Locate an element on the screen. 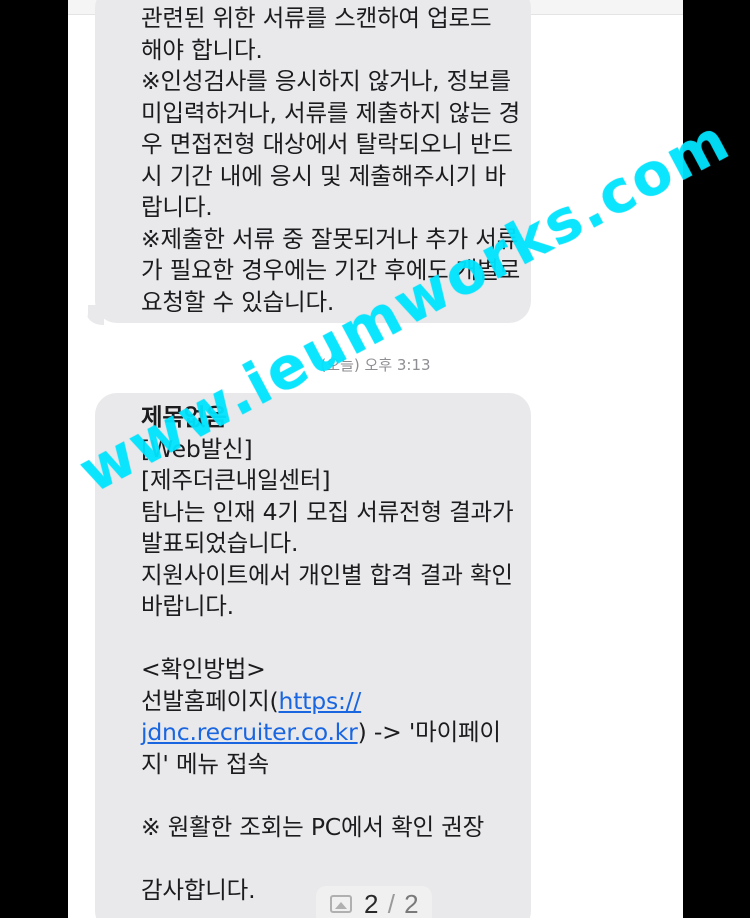 The height and width of the screenshot is (918, 750). message-timestamp: (오늘) 오후 3:13 is located at coordinates (375, 364).